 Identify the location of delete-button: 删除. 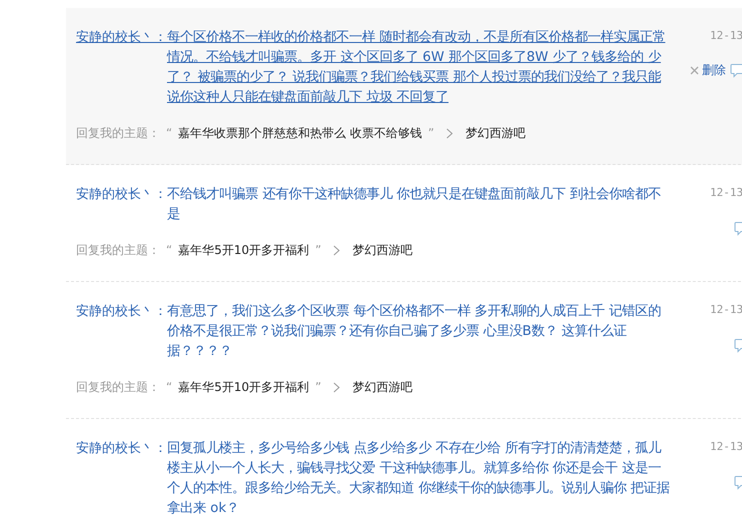
(708, 70).